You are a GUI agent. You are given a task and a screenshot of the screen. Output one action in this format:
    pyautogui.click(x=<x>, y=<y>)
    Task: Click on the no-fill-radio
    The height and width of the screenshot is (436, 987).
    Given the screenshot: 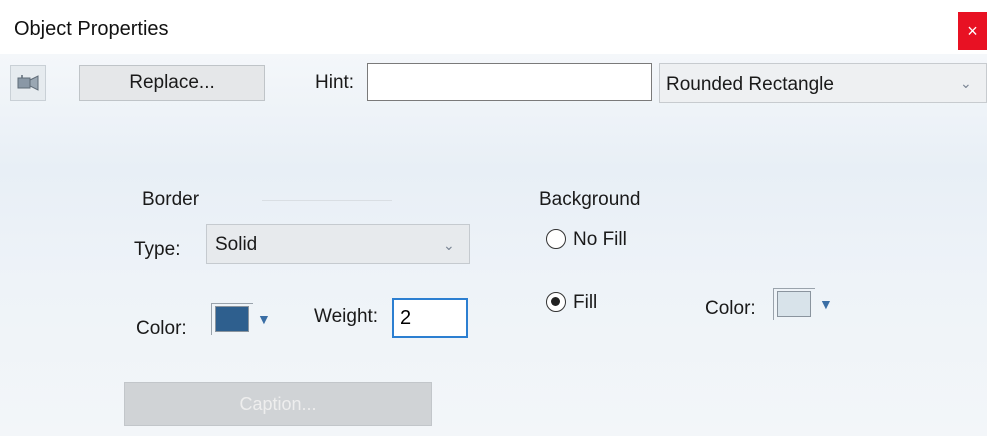 What is the action you would take?
    pyautogui.click(x=556, y=239)
    